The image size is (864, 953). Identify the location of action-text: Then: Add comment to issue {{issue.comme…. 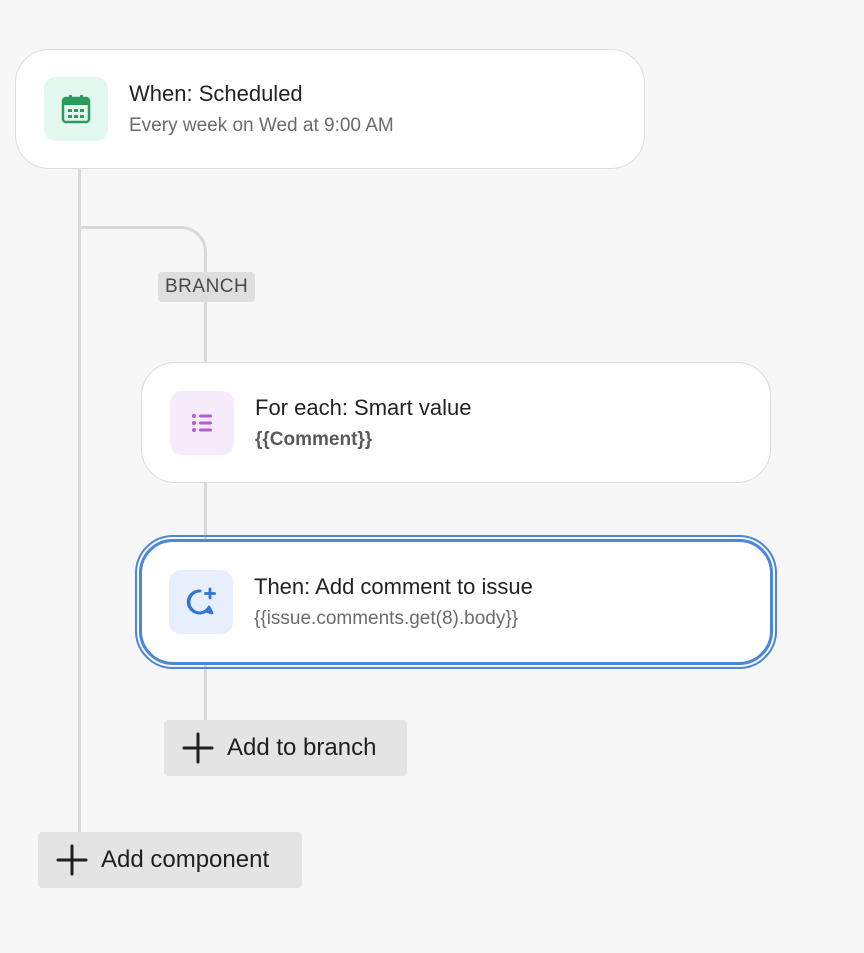
(393, 602).